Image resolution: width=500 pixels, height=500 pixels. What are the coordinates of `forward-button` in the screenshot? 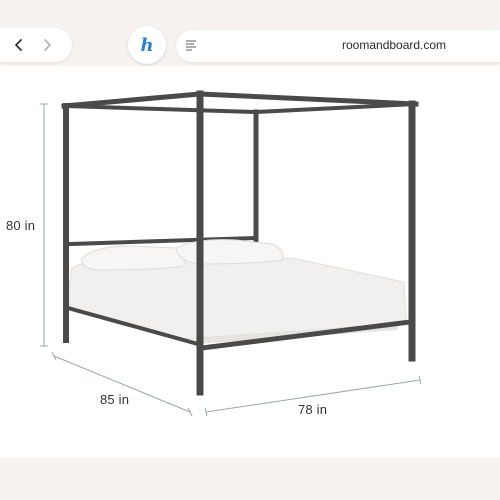 It's located at (47, 45).